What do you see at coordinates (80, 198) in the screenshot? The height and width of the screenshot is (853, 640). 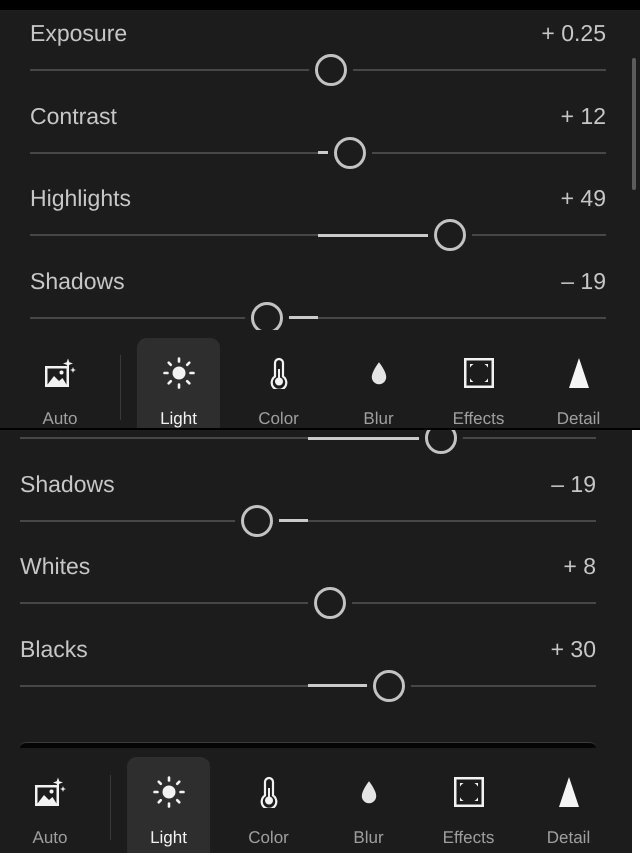 I see `slider-label: Highlights` at bounding box center [80, 198].